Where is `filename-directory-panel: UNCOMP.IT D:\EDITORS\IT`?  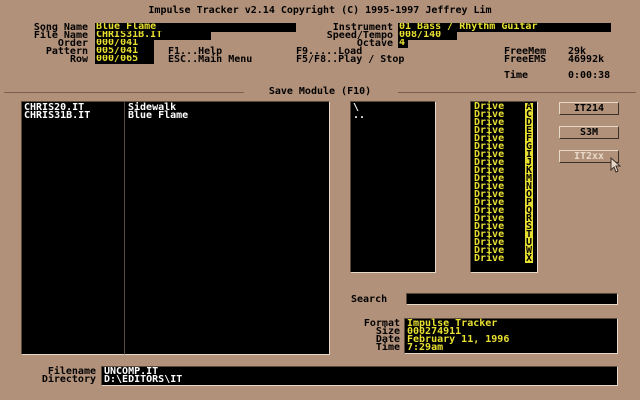
filename-directory-panel: UNCOMP.IT D:\EDITORS\IT is located at coordinates (359, 376).